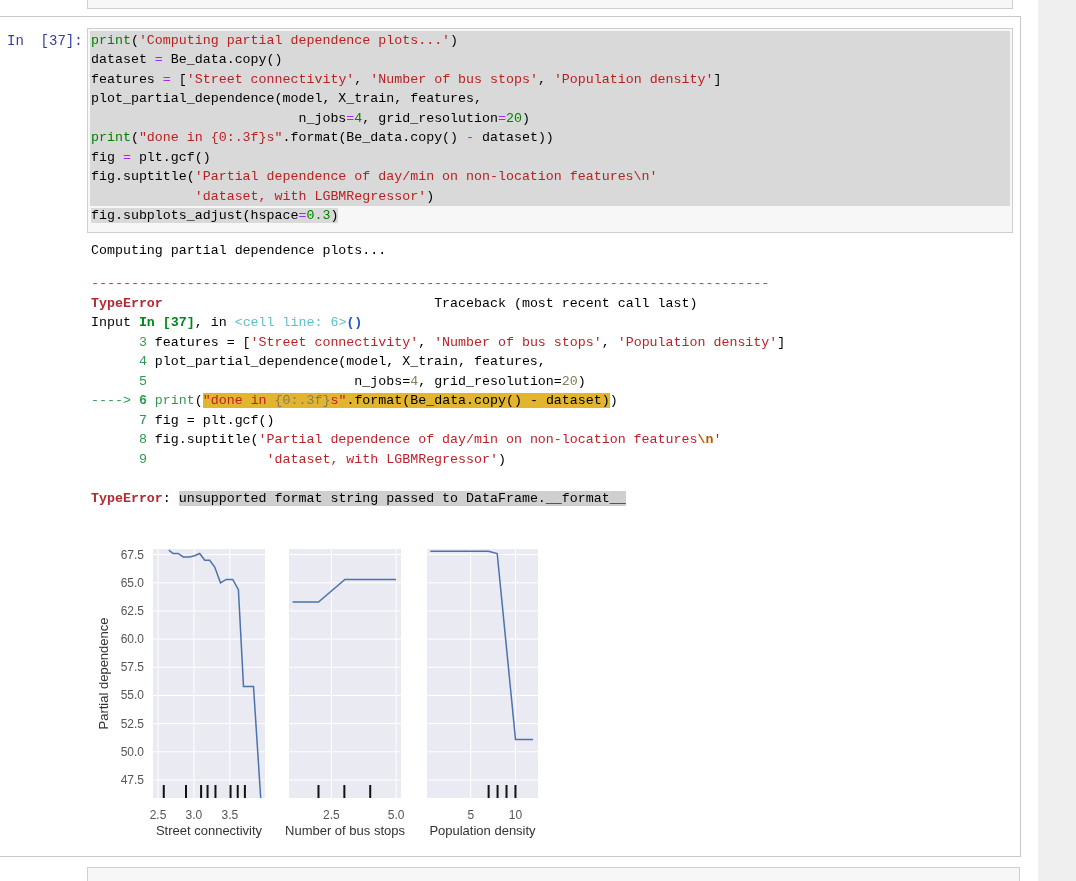  Describe the element at coordinates (342, 362) in the screenshot. I see `traceback-line: 4 plot_partial_dependence(model, X_train, features,` at that location.